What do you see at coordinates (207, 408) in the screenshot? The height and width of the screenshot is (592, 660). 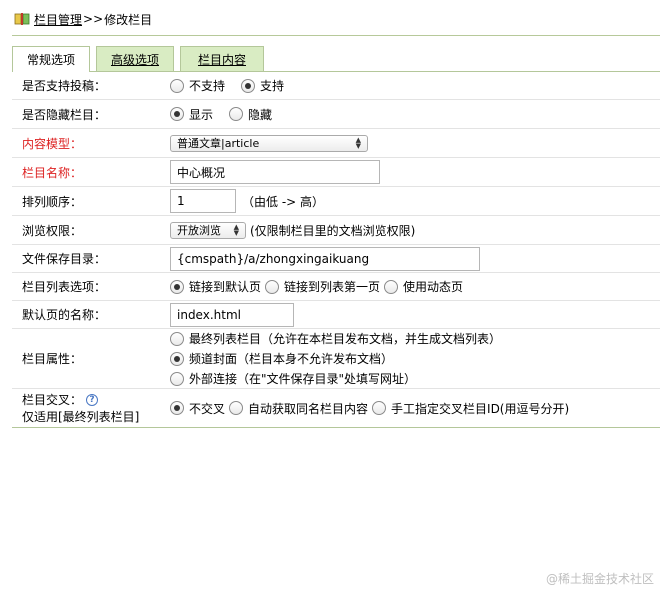 I see `option-label: 不交叉` at bounding box center [207, 408].